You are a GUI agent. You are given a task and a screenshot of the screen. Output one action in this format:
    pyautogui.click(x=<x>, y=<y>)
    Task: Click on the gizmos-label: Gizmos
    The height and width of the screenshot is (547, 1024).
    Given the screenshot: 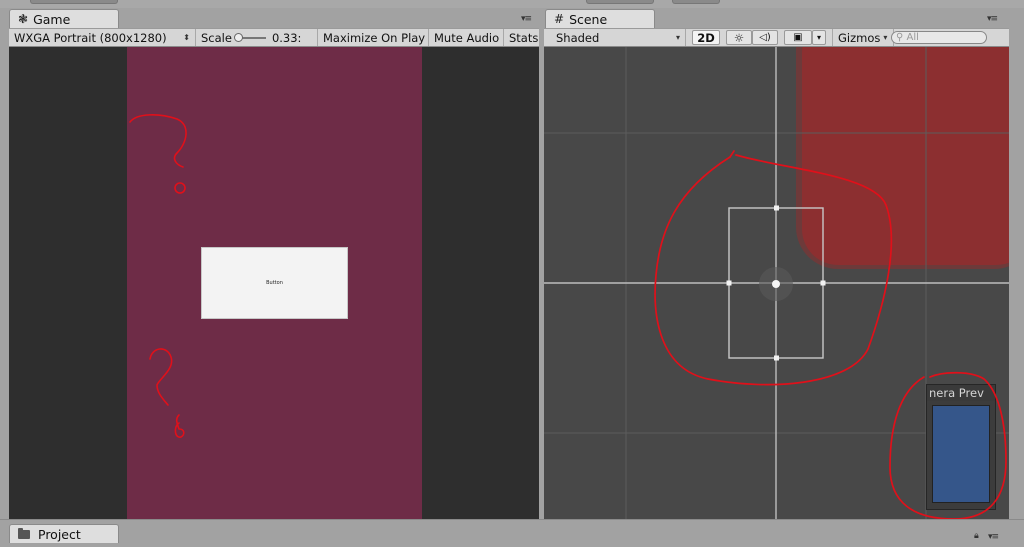 What is the action you would take?
    pyautogui.click(x=859, y=37)
    